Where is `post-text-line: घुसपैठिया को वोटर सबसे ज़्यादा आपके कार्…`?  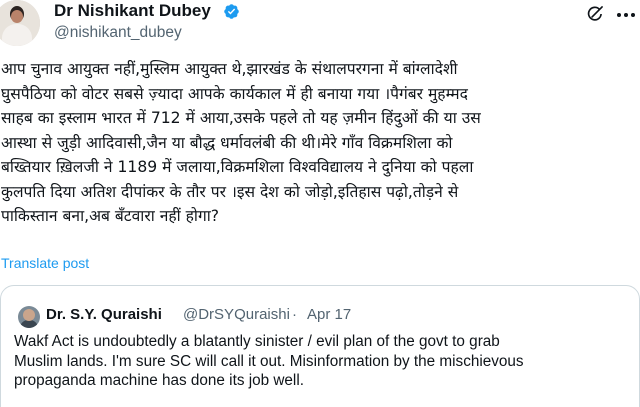 post-text-line: घुसपैठिया को वोटर सबसे ज़्यादा आपके कार्… is located at coordinates (234, 93).